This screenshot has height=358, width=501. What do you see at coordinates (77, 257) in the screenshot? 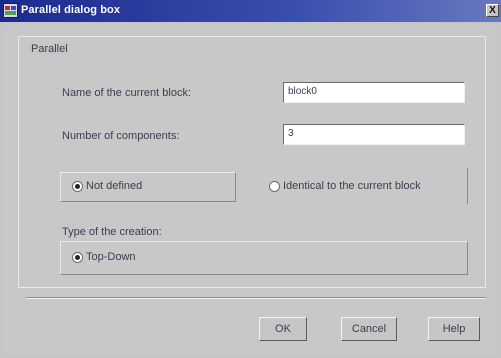
I see `top-down-radio` at bounding box center [77, 257].